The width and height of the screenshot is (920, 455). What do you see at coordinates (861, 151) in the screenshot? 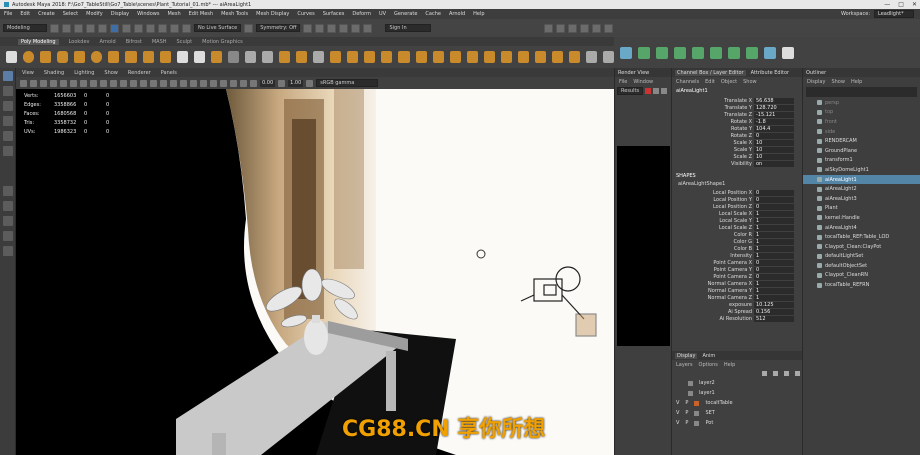
I see `outliner-item: GroundPlane` at bounding box center [861, 151].